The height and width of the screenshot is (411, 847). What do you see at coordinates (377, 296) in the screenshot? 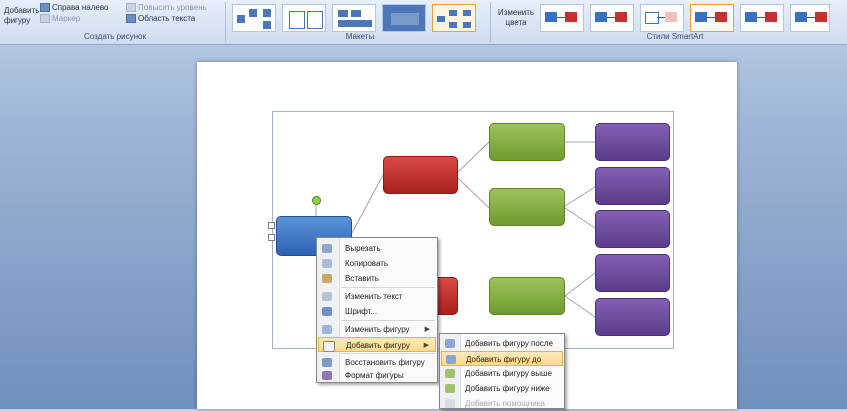
I see `menu-item-edit-text: Изменить текст` at bounding box center [377, 296].